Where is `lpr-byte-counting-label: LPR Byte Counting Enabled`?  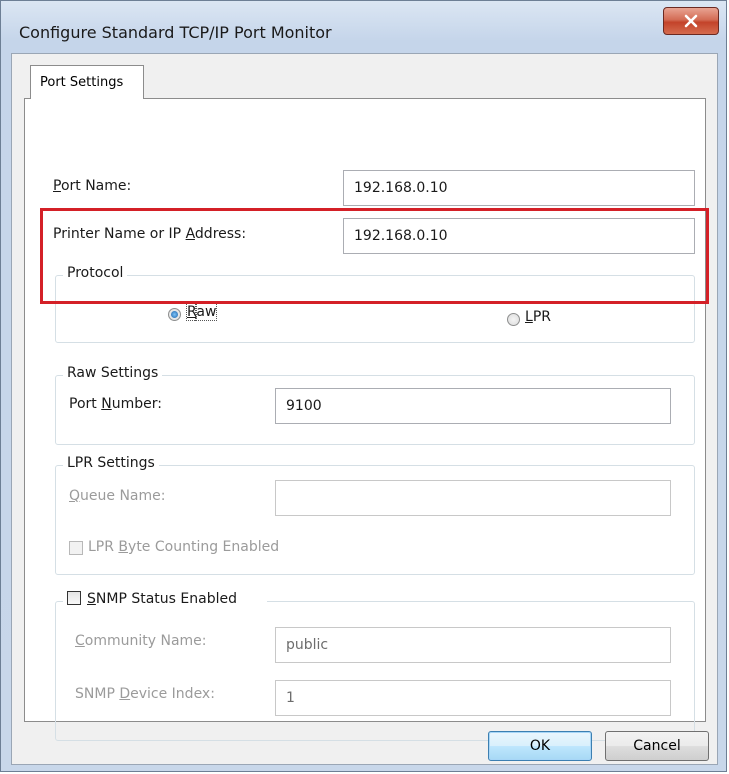
lpr-byte-counting-label: LPR Byte Counting Enabled is located at coordinates (183, 547).